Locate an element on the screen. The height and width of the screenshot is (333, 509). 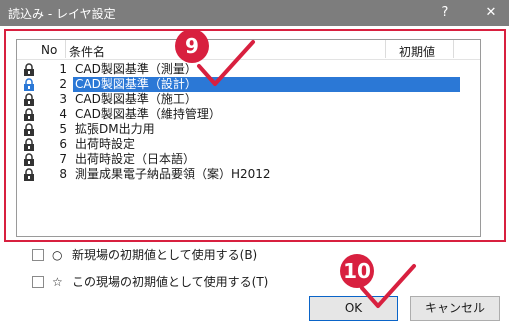
row-name: CAD製図基準（施工） is located at coordinates (136, 99).